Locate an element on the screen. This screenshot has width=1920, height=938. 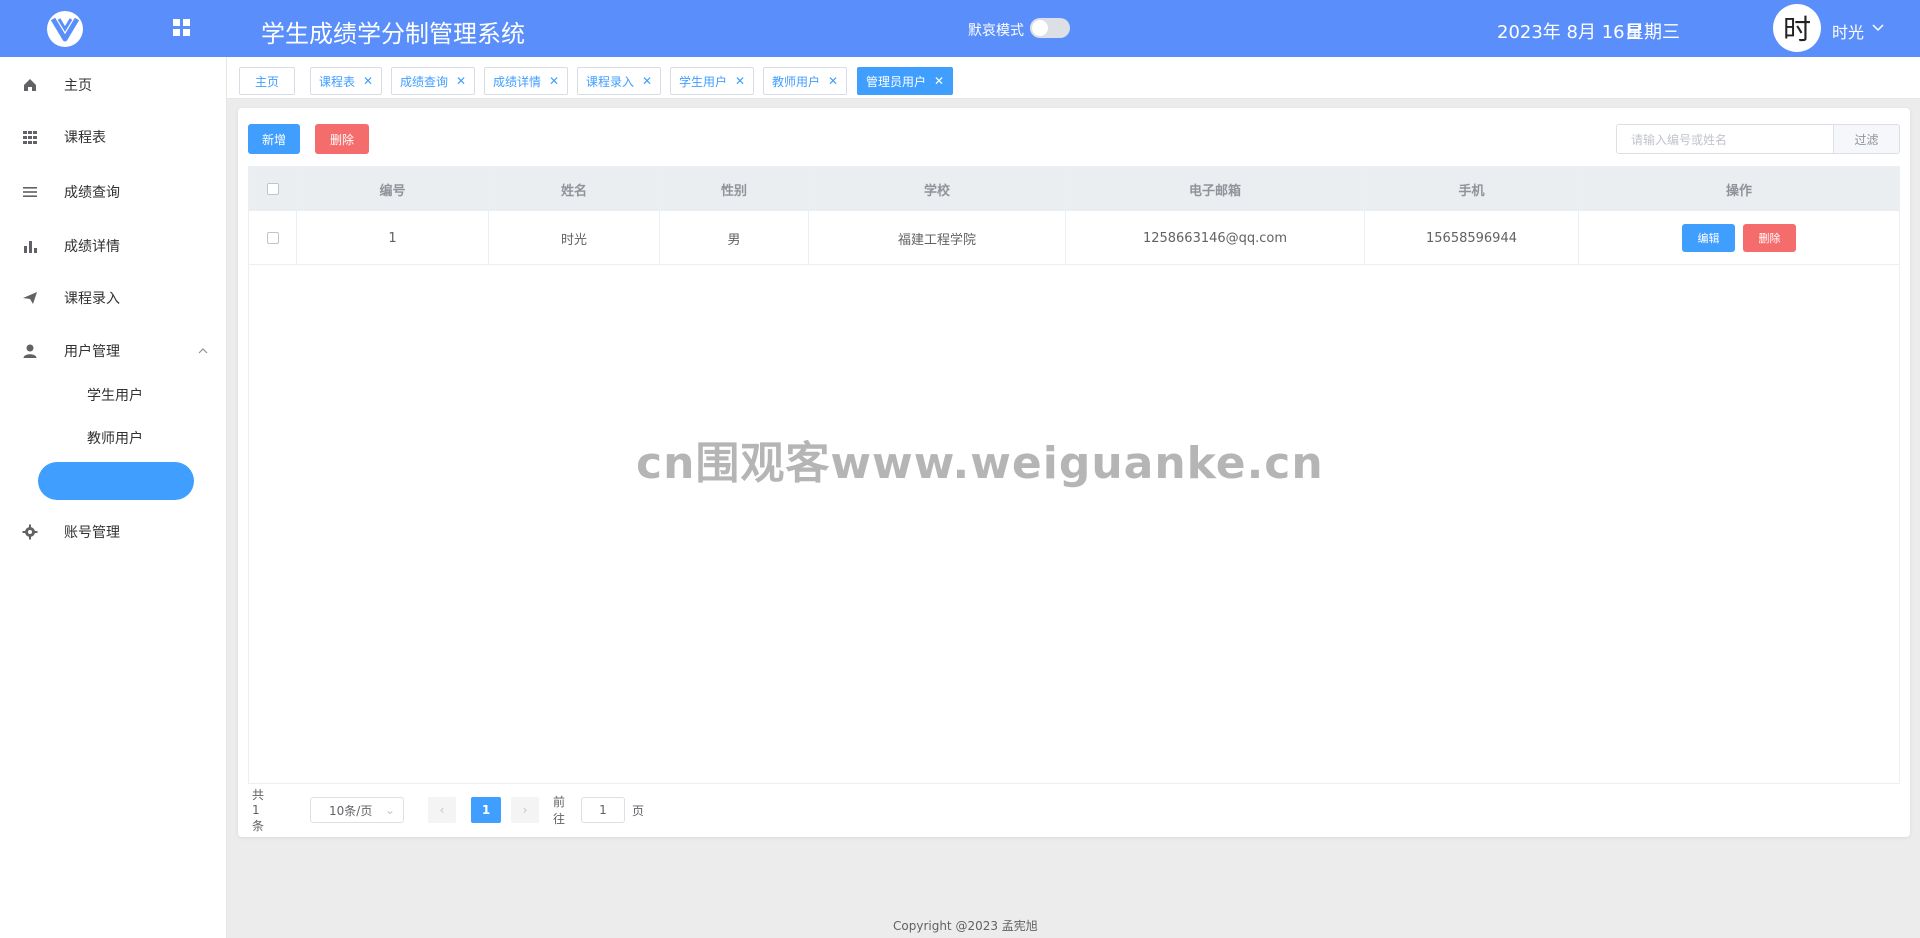
tab-label: 课程表 is located at coordinates (337, 81).